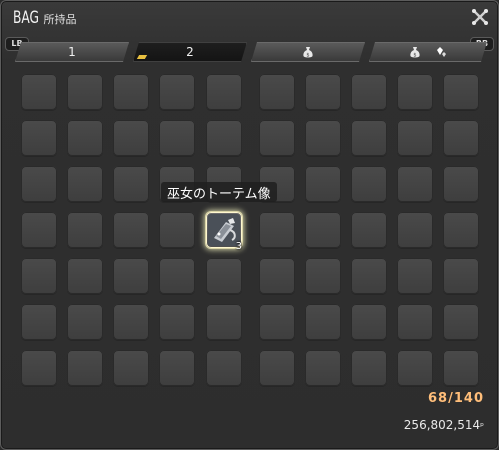  Describe the element at coordinates (26, 18) in the screenshot. I see `window-title-main: BAG` at that location.